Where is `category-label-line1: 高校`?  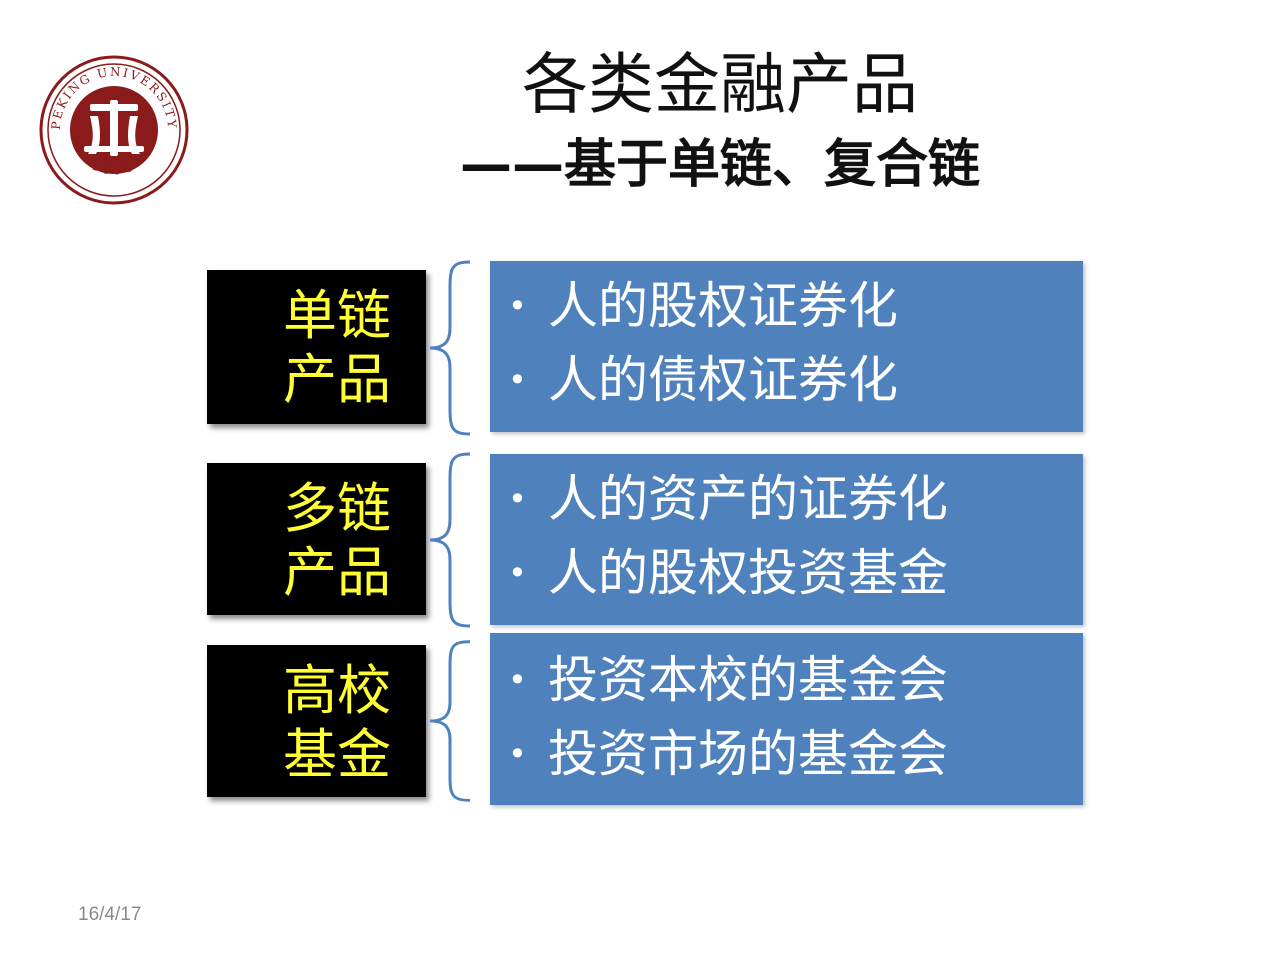 category-label-line1: 高校 is located at coordinates (337, 690).